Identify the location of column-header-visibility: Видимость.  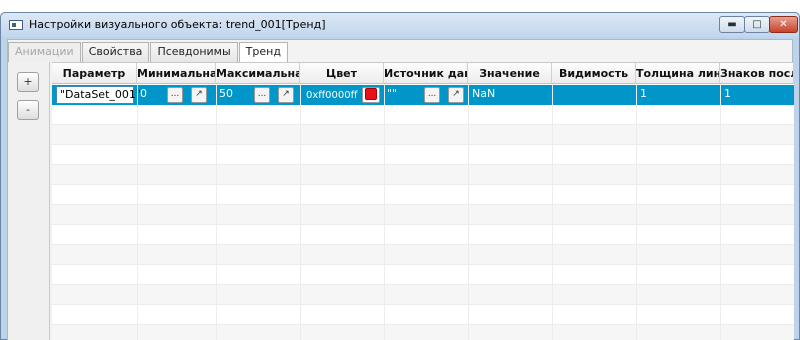
(594, 73).